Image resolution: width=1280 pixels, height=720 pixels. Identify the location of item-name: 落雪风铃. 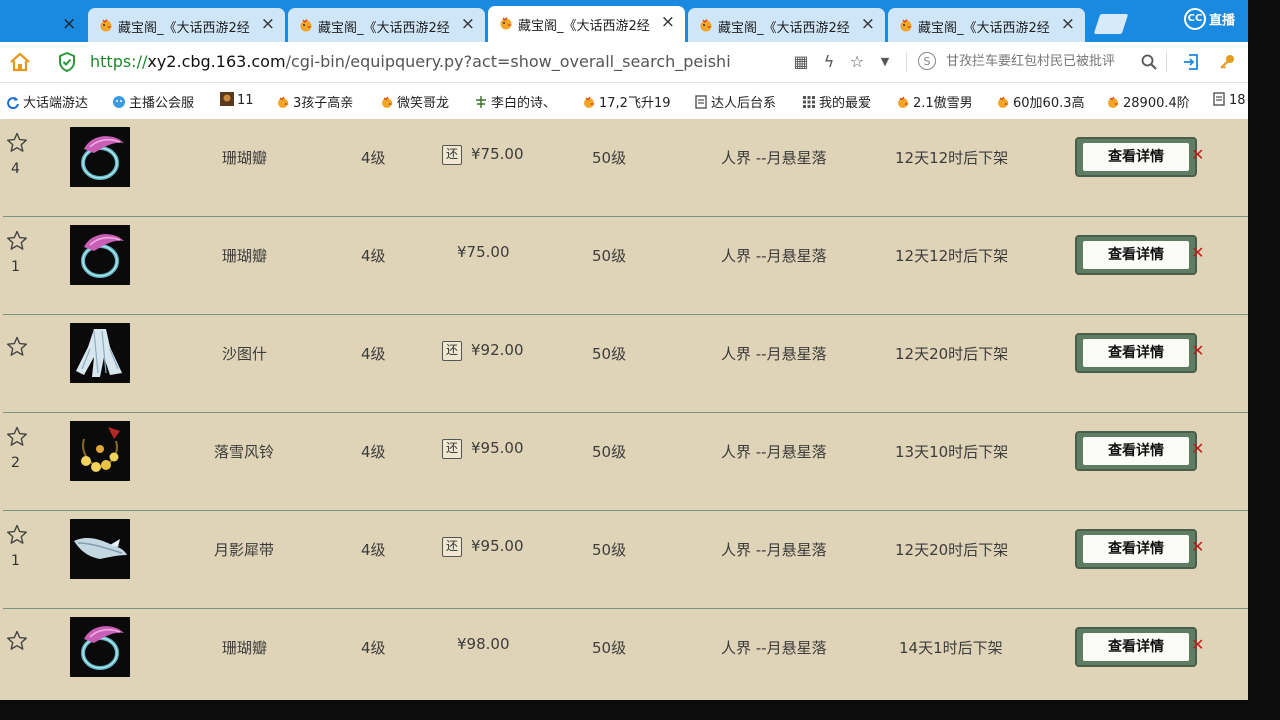
(244, 451).